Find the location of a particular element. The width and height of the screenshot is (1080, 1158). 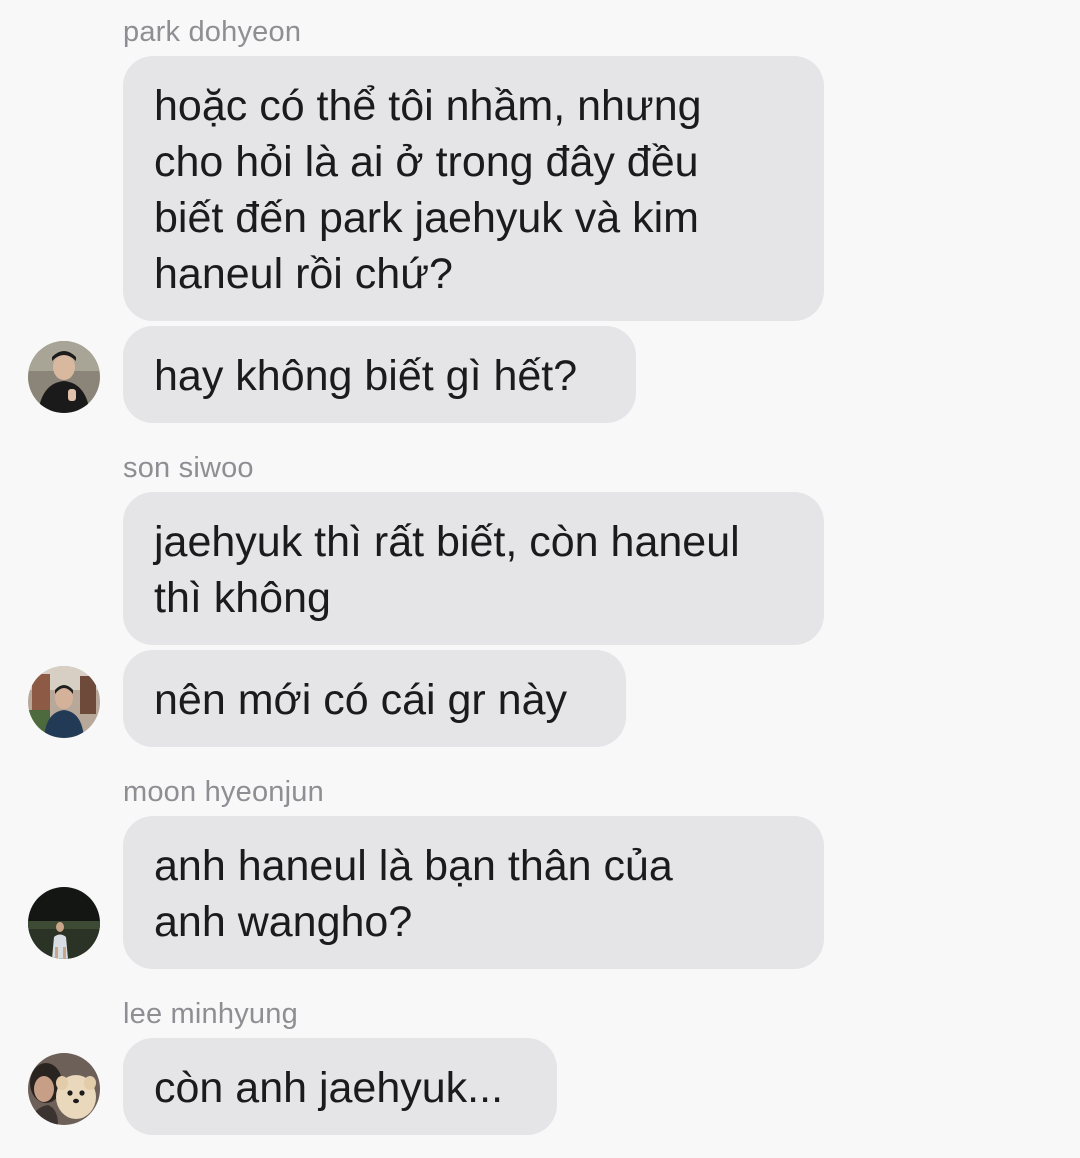

avatar-moon-hyeonjun is located at coordinates (64, 923).